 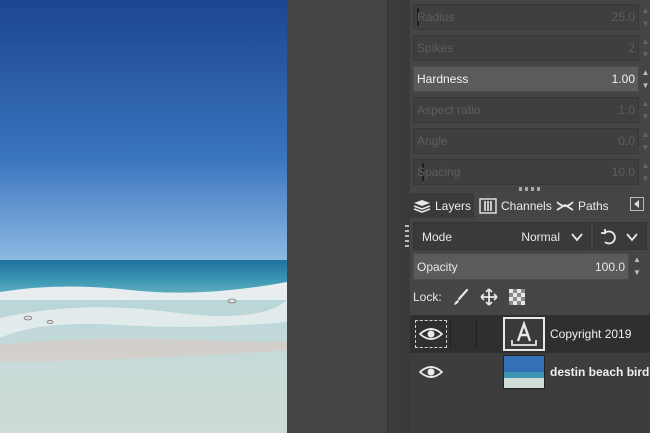 I want to click on canvas-vertical-scrollbar, so click(x=394, y=216).